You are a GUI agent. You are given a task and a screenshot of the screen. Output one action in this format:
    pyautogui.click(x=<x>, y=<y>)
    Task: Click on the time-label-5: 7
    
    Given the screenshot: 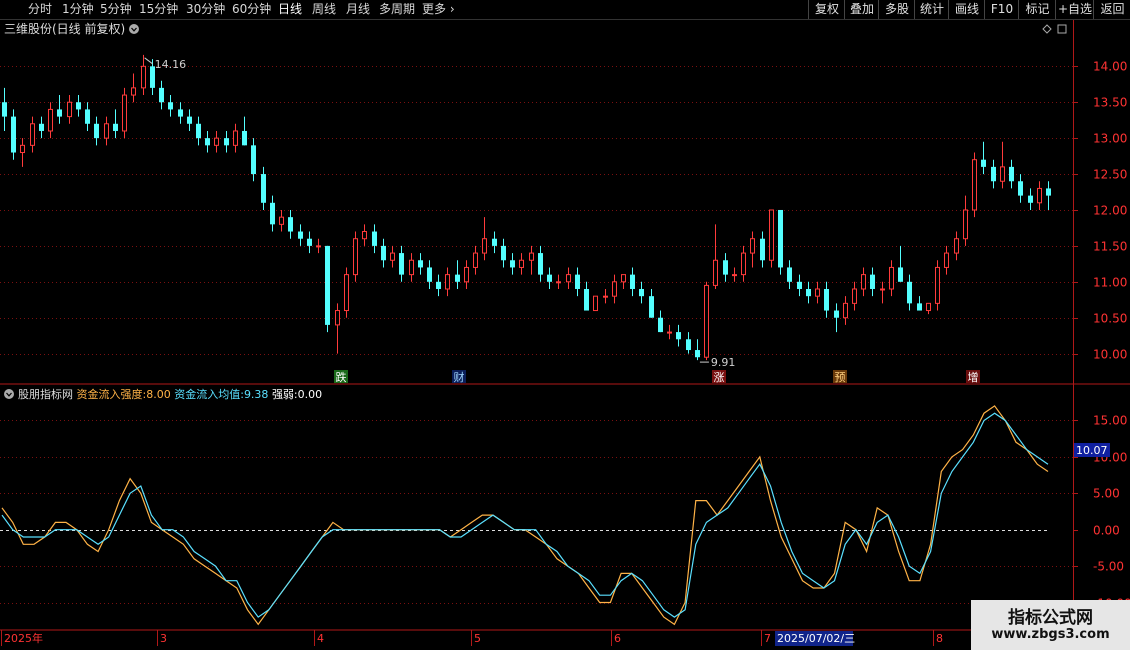 What is the action you would take?
    pyautogui.click(x=767, y=638)
    